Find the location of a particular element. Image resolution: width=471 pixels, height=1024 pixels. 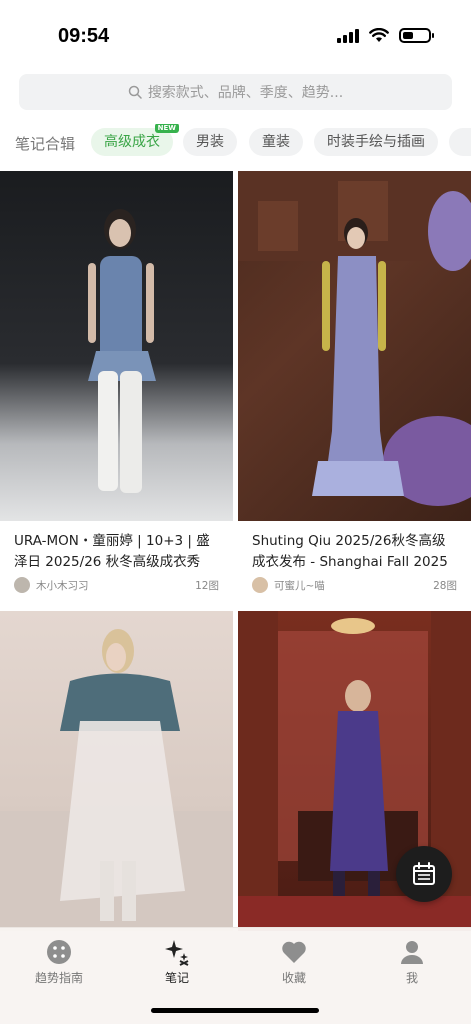

cellular-signal-icon is located at coordinates (348, 35).